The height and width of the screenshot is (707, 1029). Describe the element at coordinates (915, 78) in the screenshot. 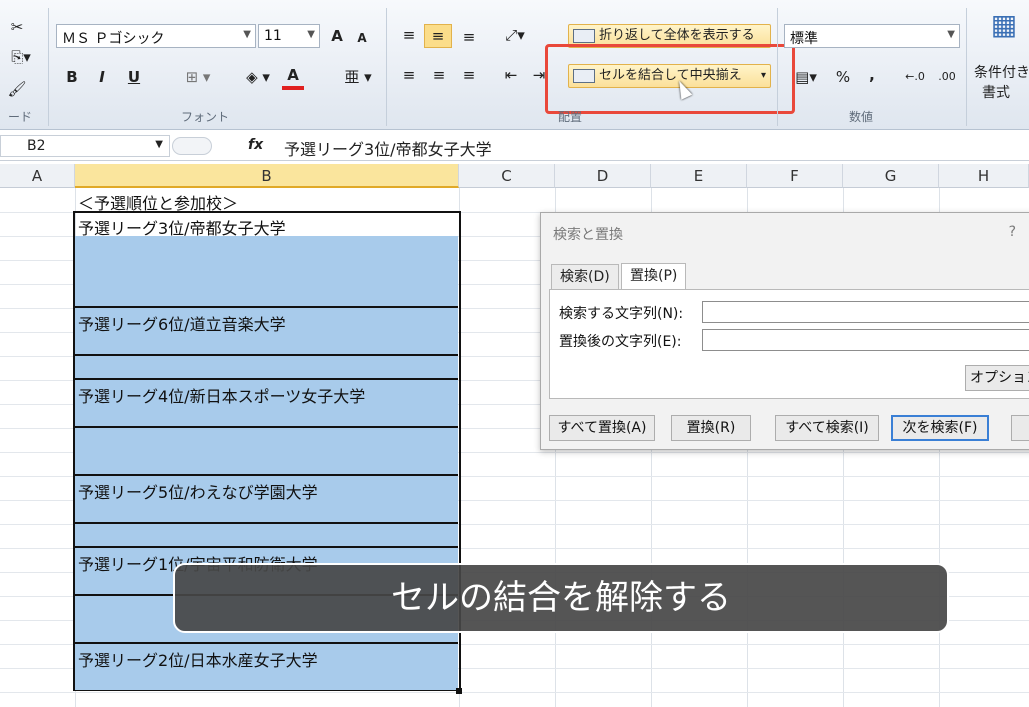

I see `increase-decimal-button: ←.0` at that location.